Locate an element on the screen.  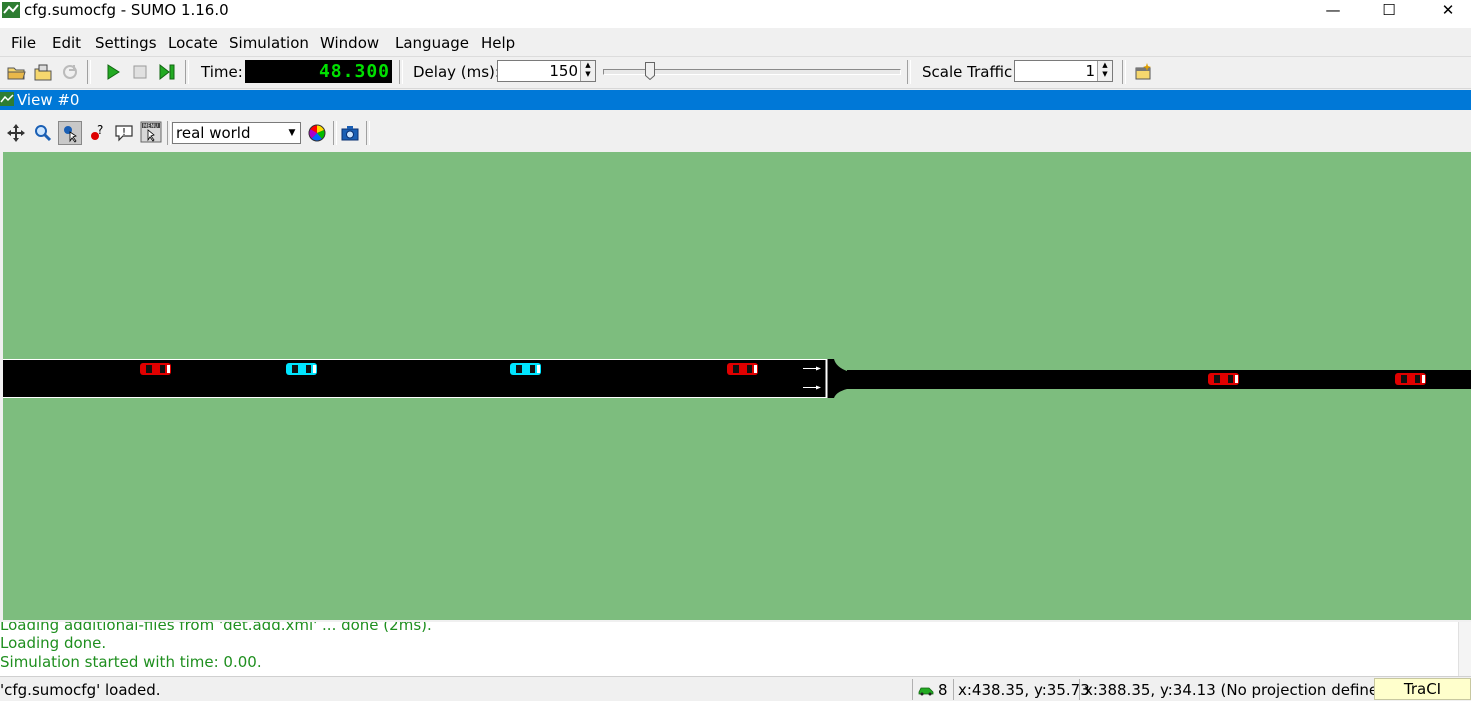
svg-text: MENU is located at coordinates (150, 127).